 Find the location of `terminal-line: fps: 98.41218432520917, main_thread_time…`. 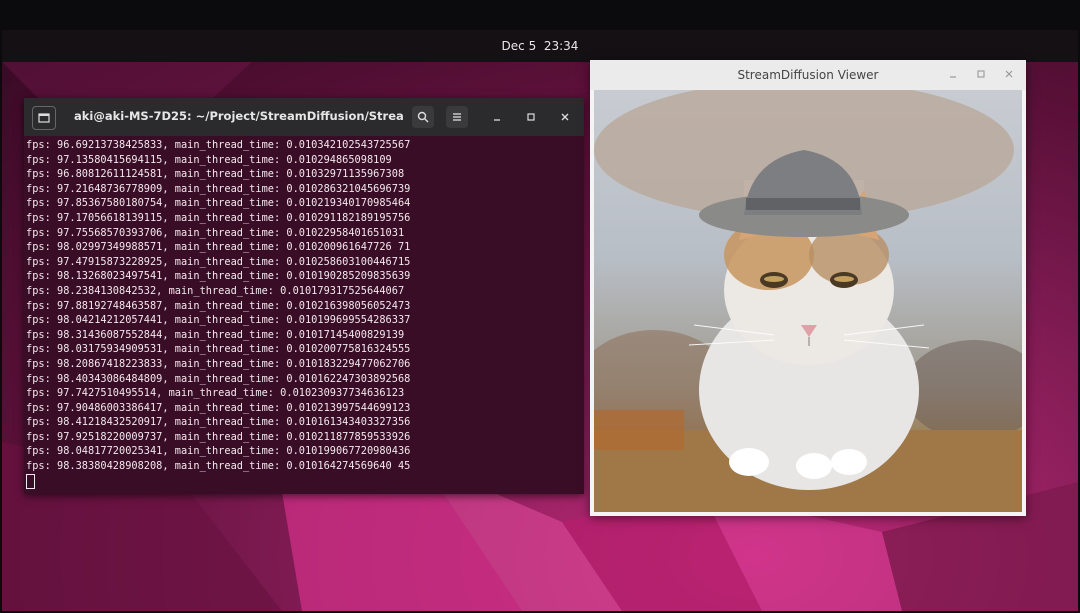

terminal-line: fps: 98.41218432520917, main_thread_time… is located at coordinates (218, 422).